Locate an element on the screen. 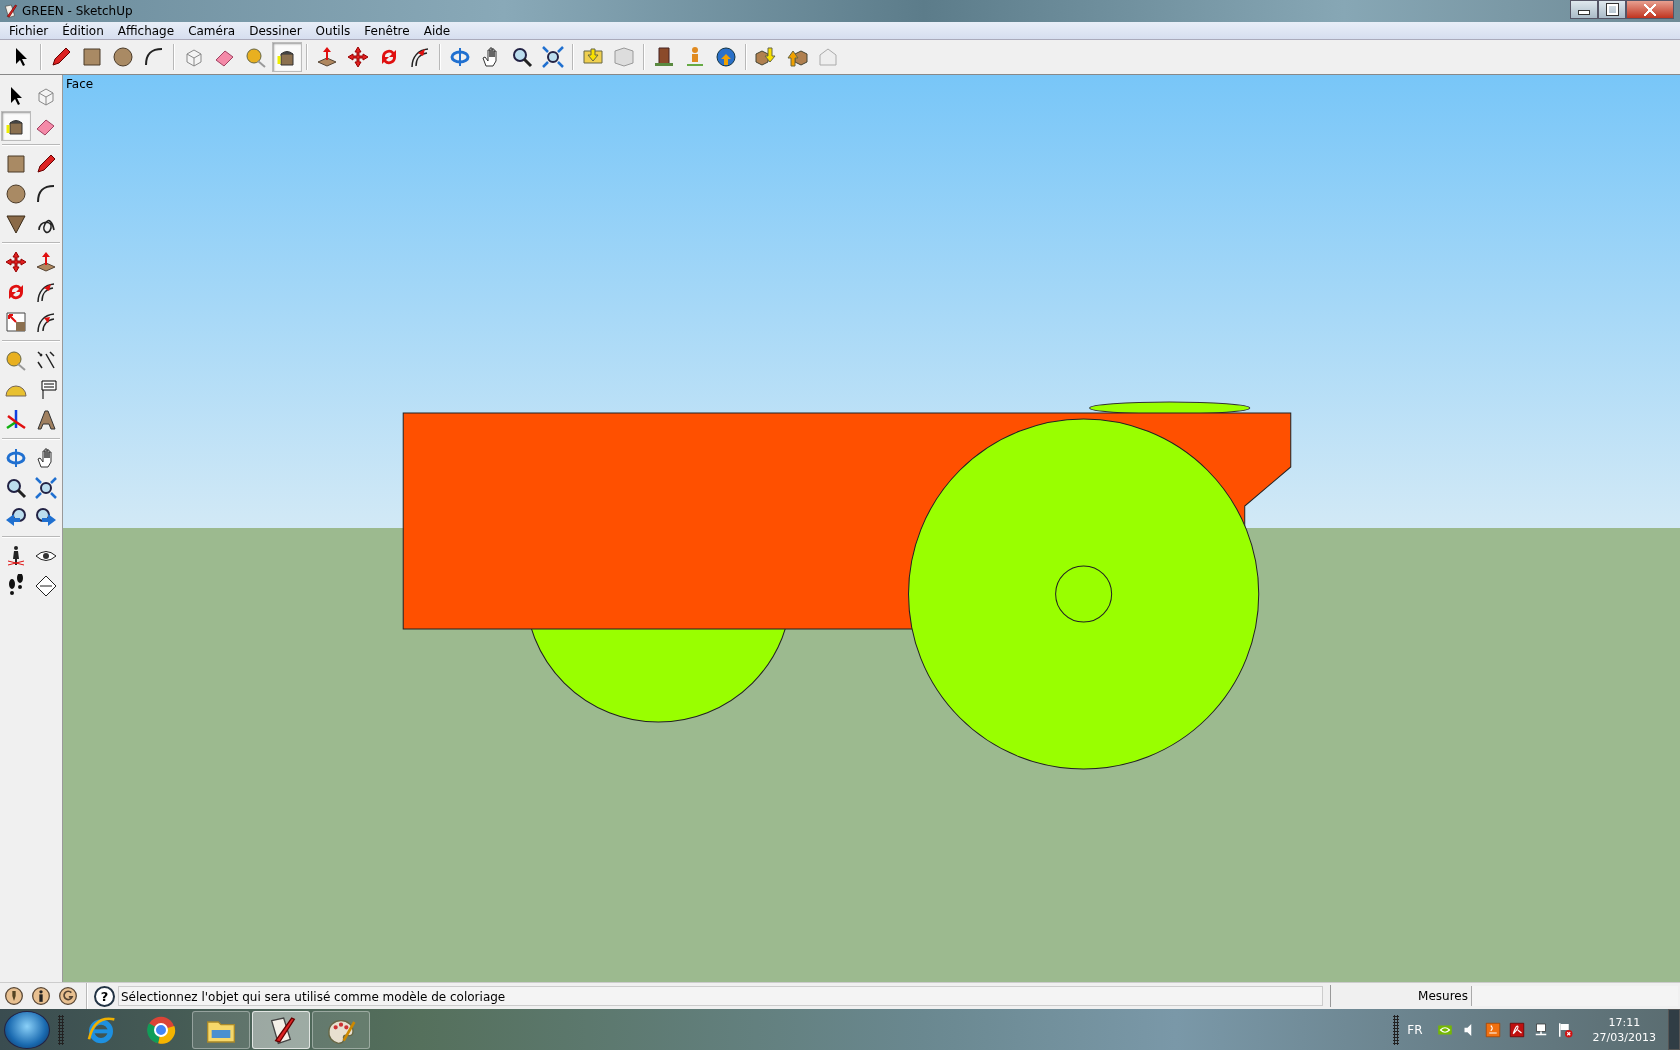 This screenshot has width=1680, height=1050. close-button is located at coordinates (1650, 9).